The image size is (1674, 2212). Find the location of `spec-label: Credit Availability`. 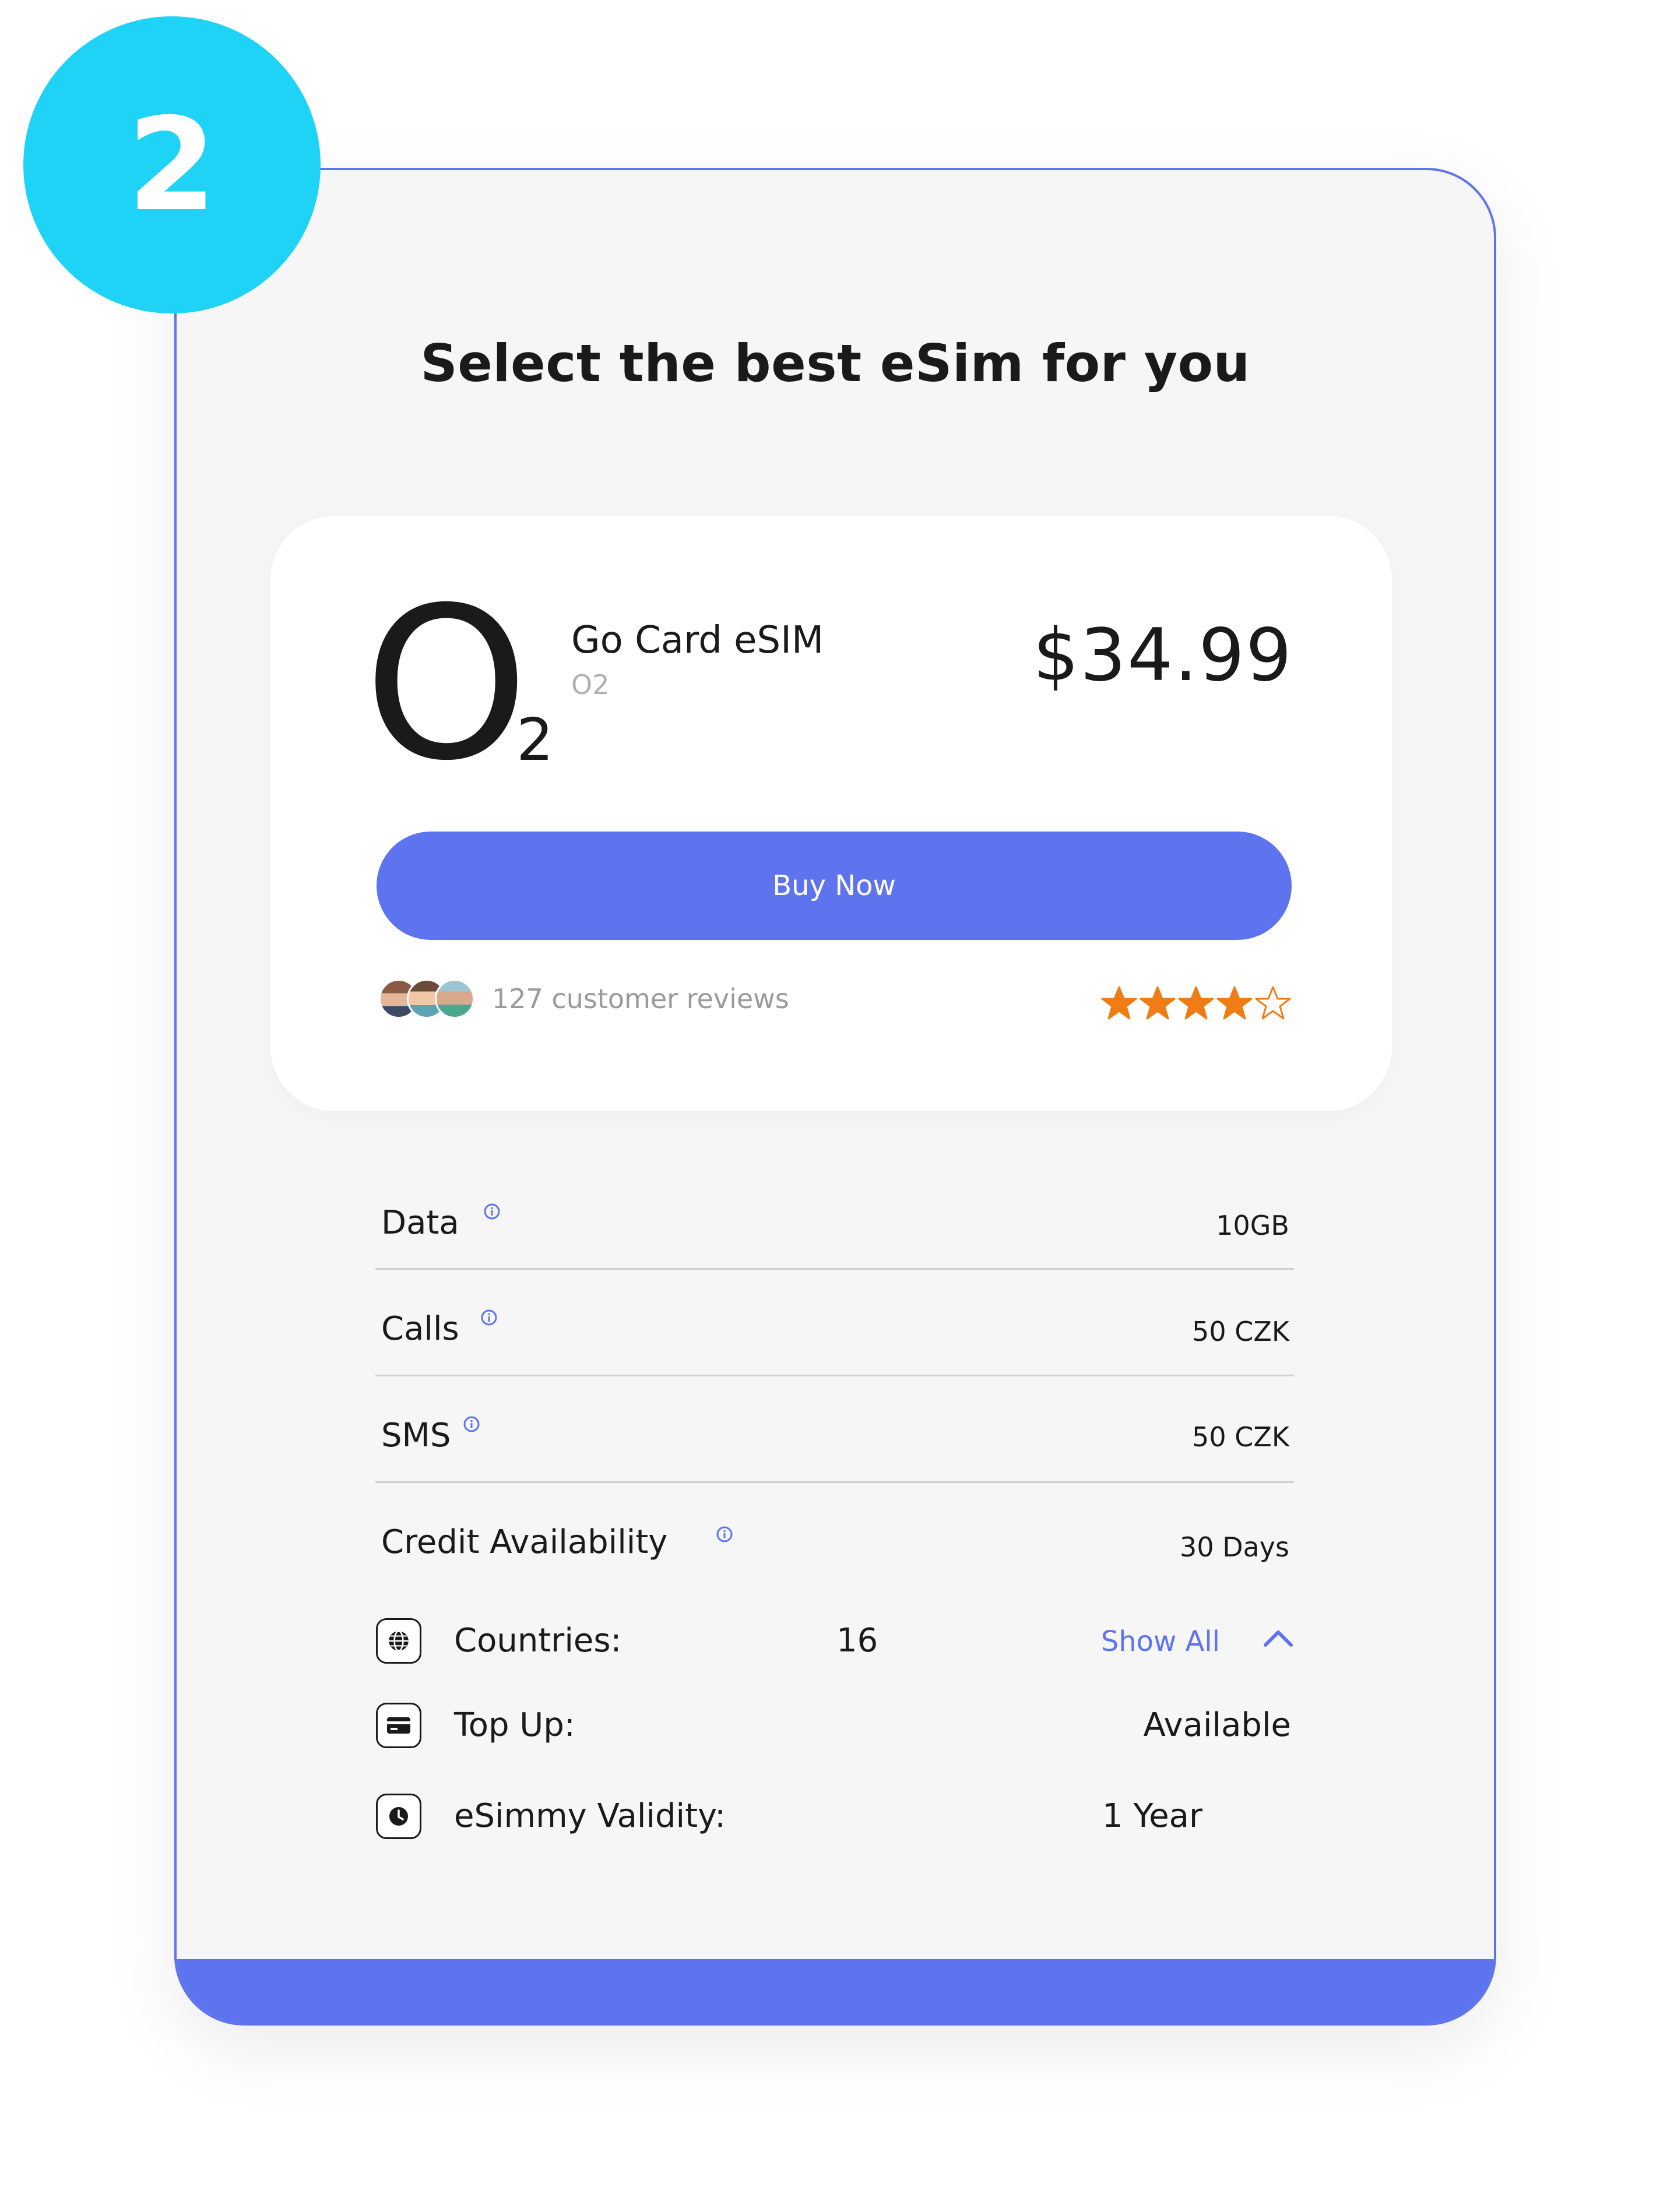

spec-label: Credit Availability is located at coordinates (524, 1542).